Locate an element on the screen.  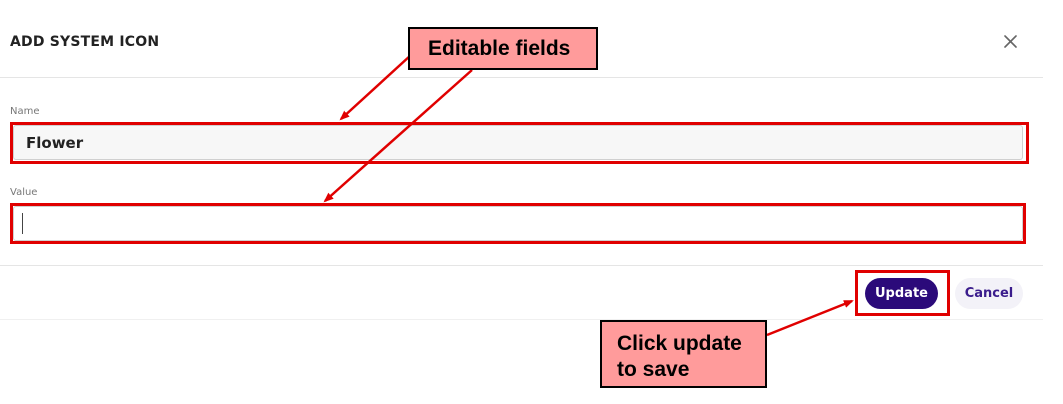
dialog-title: ADD SYSTEM ICON is located at coordinates (85, 42).